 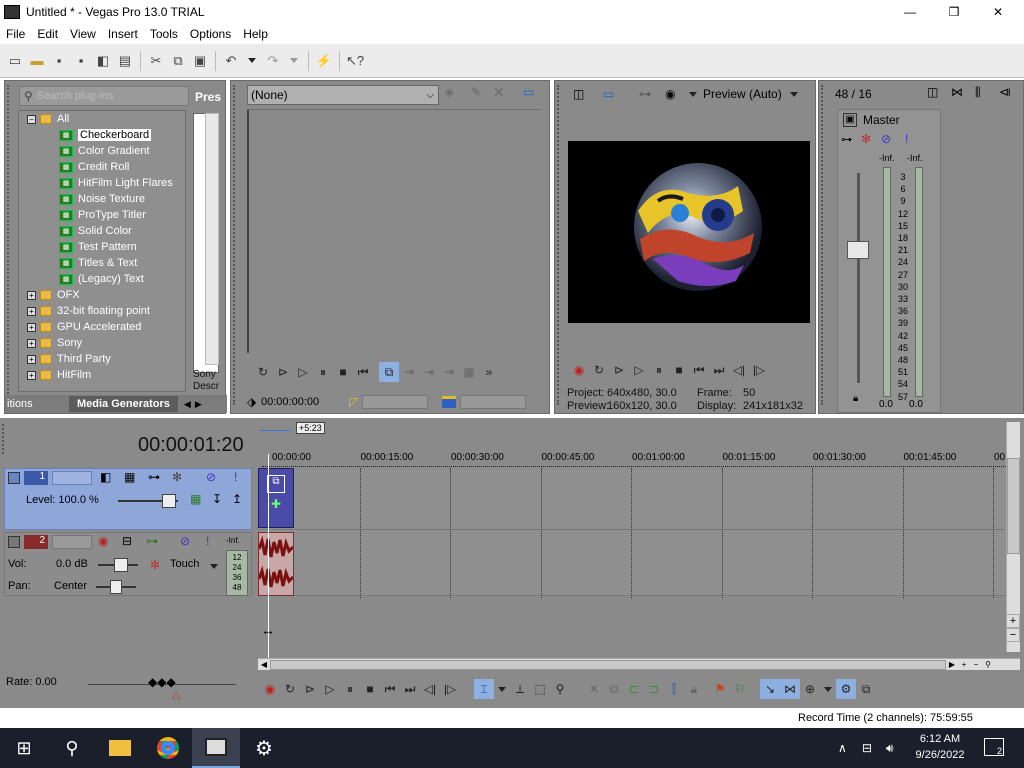 What do you see at coordinates (932, 92) in the screenshot?
I see `mixer-properties-icon: ◫` at bounding box center [932, 92].